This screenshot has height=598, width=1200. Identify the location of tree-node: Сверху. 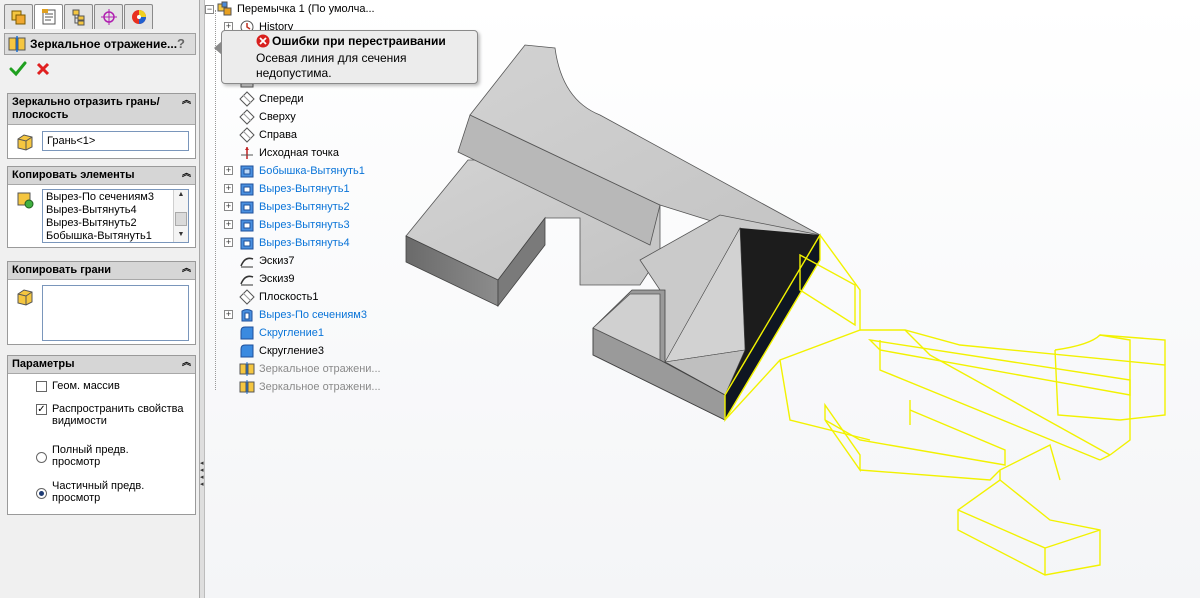
(267, 117).